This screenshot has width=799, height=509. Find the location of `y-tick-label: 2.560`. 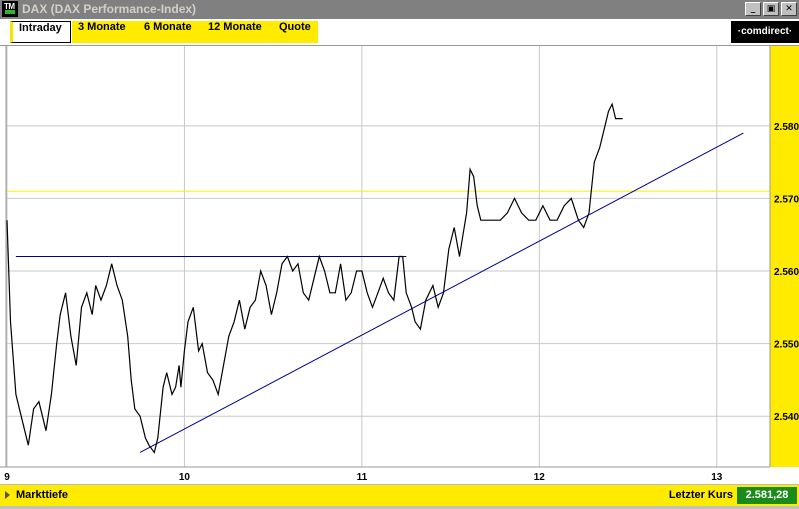

y-tick-label: 2.560 is located at coordinates (786, 272).